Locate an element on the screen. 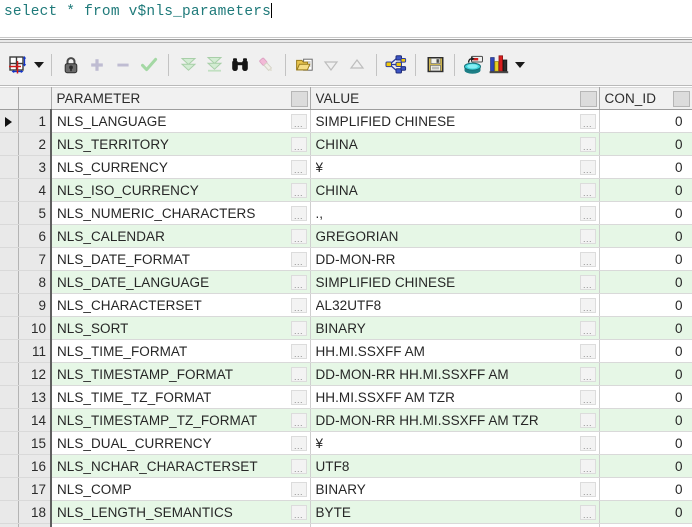  table-row: 9 NLS_CHARACTERSET... AL32UTF8... 0 is located at coordinates (346, 305).